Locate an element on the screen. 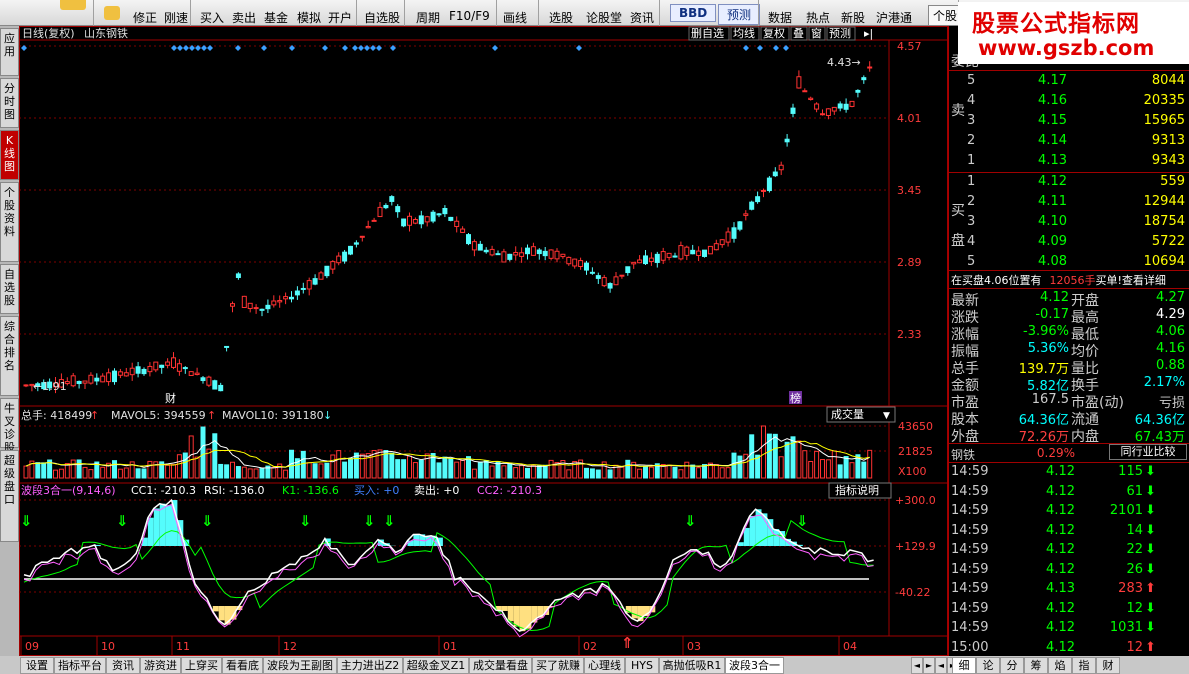 The image size is (1189, 674). toolbar-button-18: 新股 is located at coordinates (853, 17).